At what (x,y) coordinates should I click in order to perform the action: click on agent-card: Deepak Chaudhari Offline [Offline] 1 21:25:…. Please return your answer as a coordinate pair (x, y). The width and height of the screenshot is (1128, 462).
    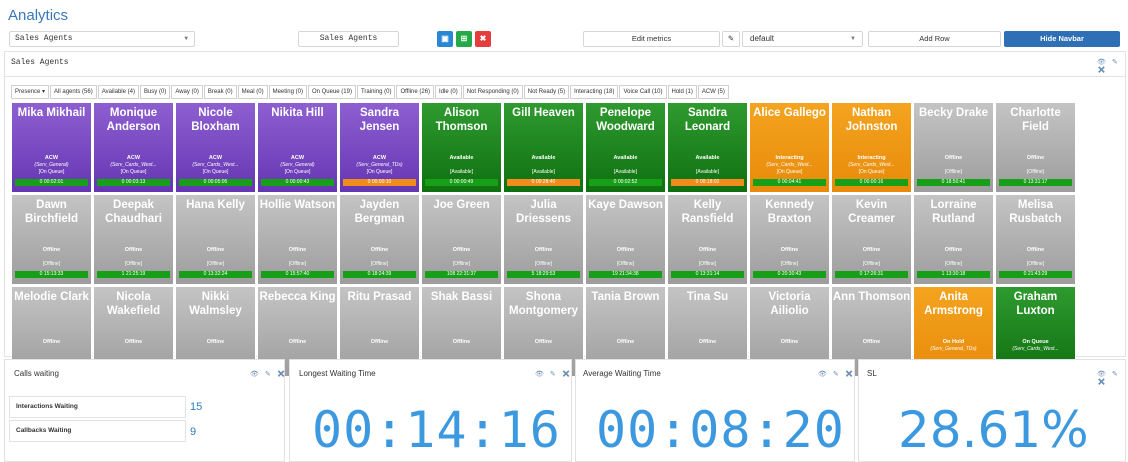
    Looking at the image, I should click on (133, 239).